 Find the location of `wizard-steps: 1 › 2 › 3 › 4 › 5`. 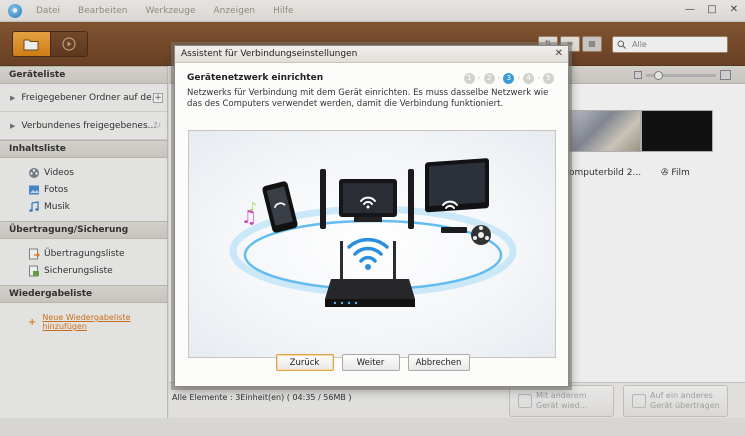

wizard-steps: 1 › 2 › 3 › 4 › 5 is located at coordinates (508, 78).